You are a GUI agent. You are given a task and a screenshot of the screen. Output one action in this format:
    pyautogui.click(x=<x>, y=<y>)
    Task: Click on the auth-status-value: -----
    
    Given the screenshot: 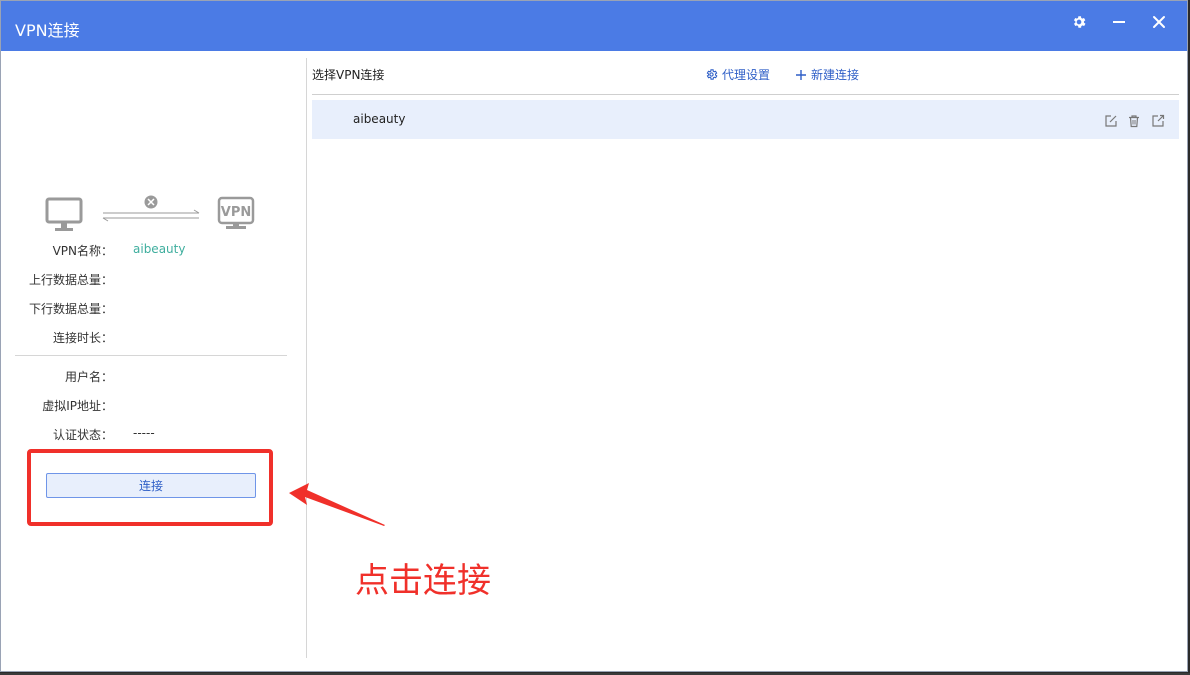 What is the action you would take?
    pyautogui.click(x=144, y=433)
    